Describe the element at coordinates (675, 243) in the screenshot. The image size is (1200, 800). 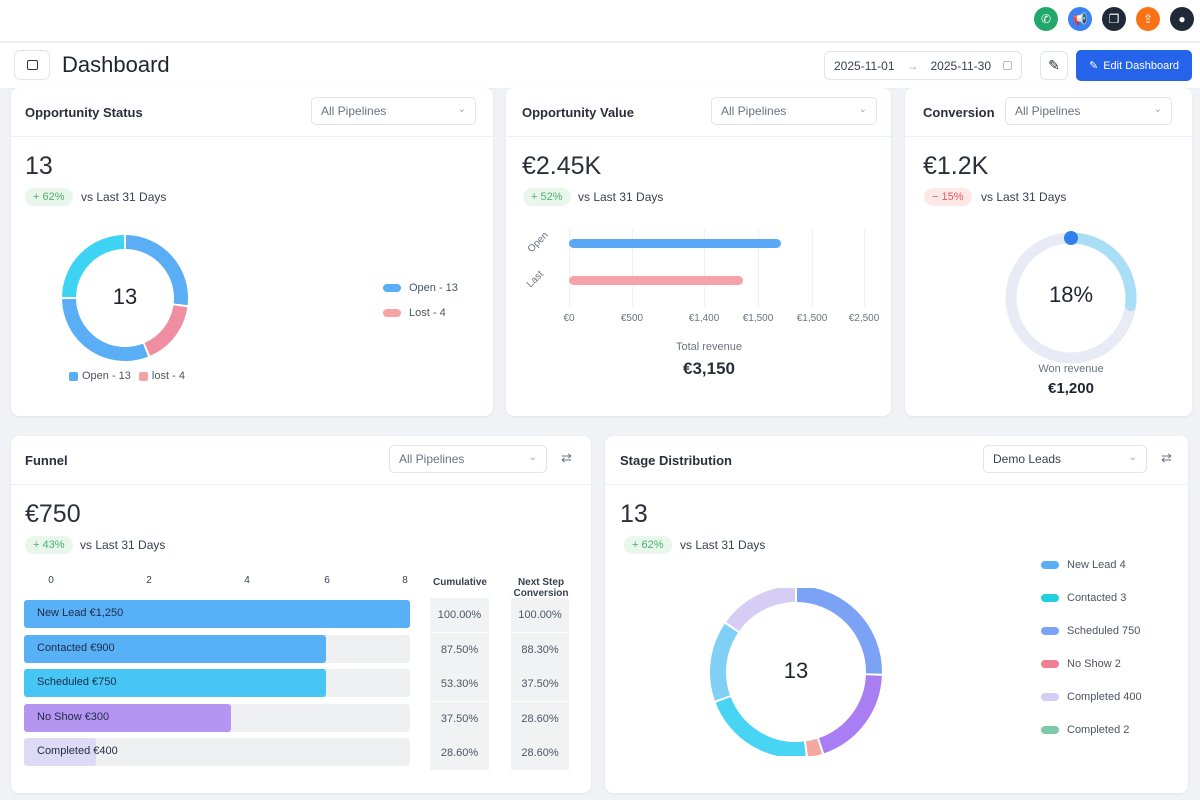
I see `bar-open` at that location.